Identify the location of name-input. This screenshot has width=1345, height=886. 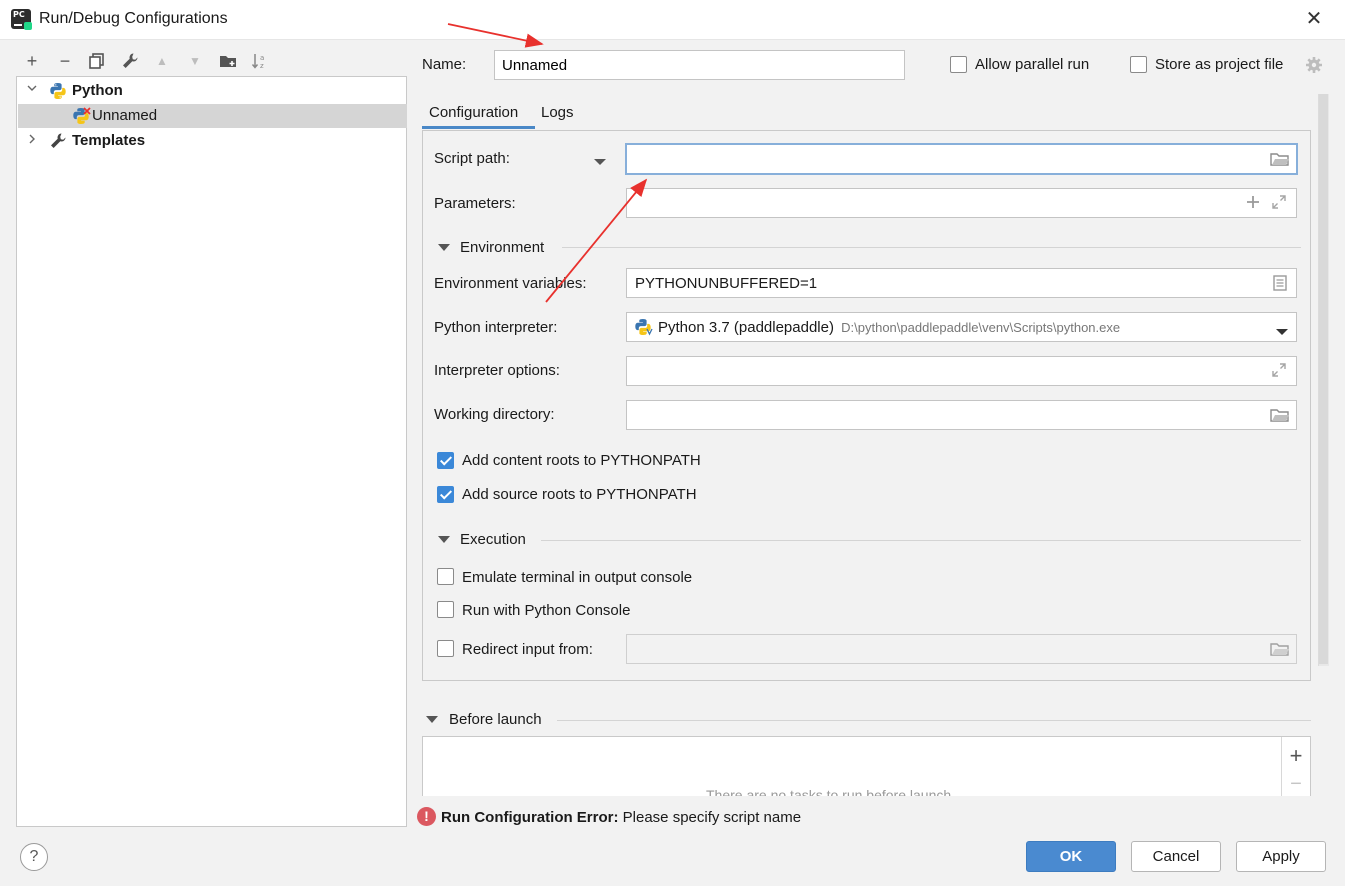
(699, 65).